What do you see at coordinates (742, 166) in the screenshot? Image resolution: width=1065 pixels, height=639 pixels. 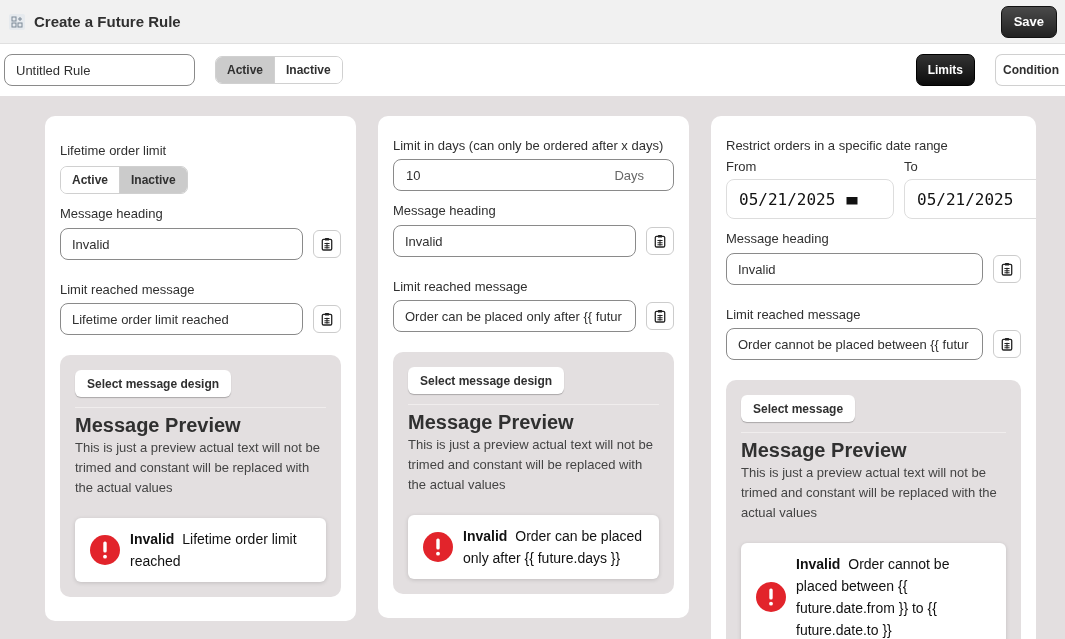 I see `field-label: From` at bounding box center [742, 166].